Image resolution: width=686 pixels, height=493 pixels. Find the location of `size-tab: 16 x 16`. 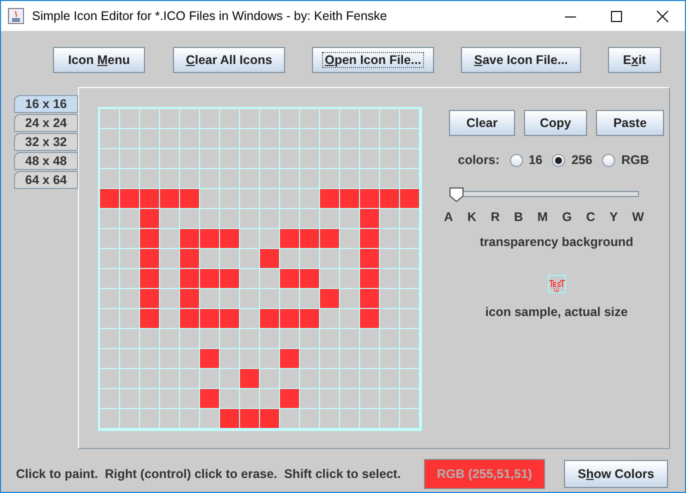

size-tab: 16 x 16 is located at coordinates (46, 104).